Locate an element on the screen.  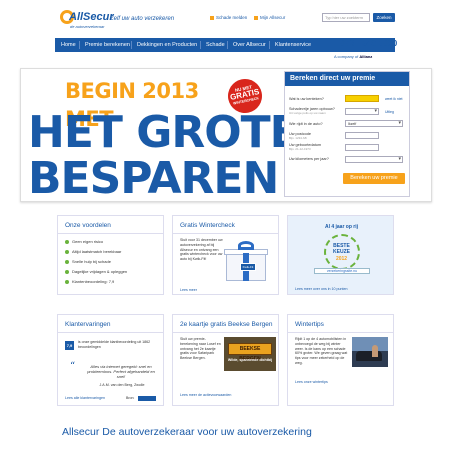
rijdt-label: Wie rijdt in de auto? is located at coordinates (306, 124).